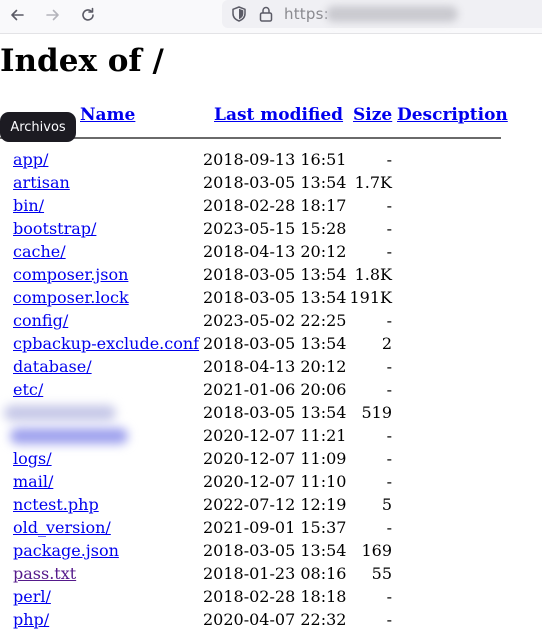  Describe the element at coordinates (66, 551) in the screenshot. I see `file-link: package.json` at that location.